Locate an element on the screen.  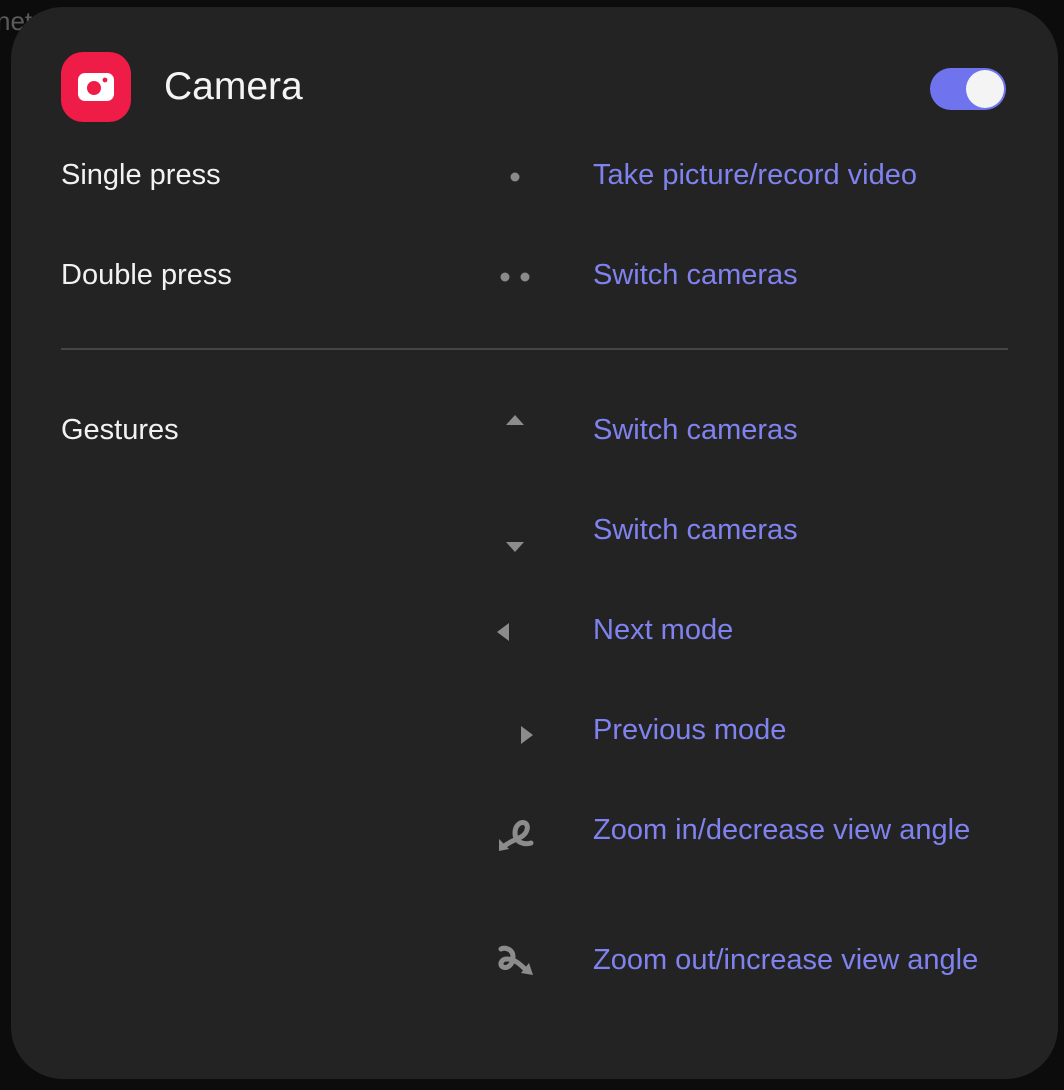
single-dot-icon is located at coordinates (515, 177).